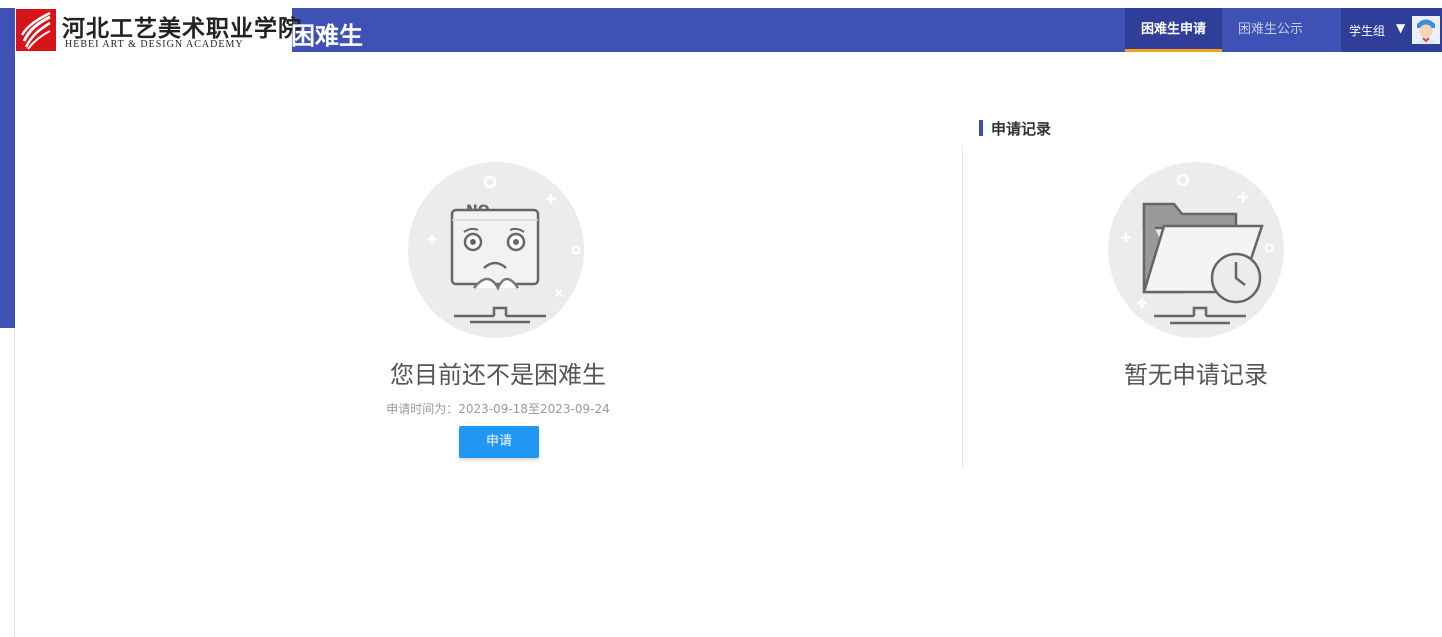 The height and width of the screenshot is (637, 1442). I want to click on heading-accent-bar, so click(981, 128).